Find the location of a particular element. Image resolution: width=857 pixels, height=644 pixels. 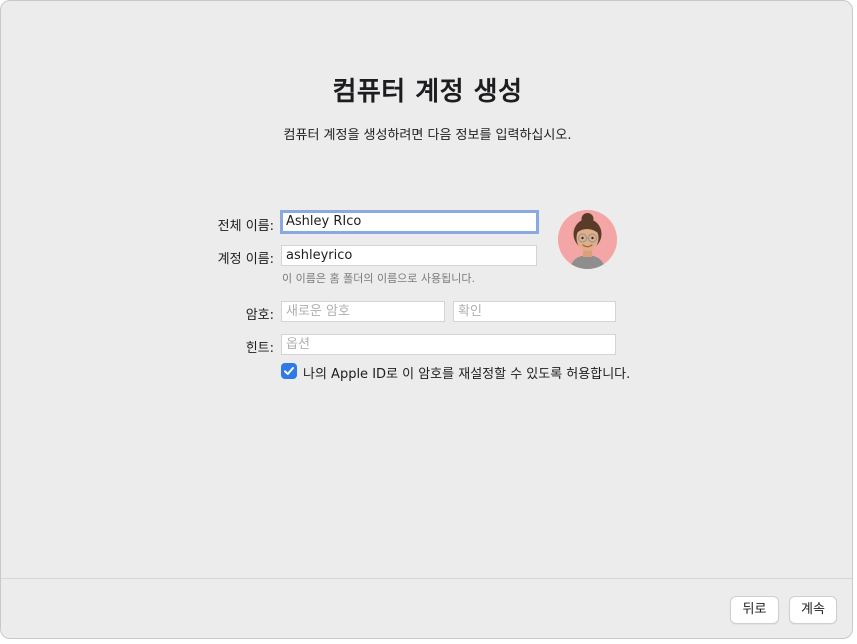

apple-id-reset-checkbox is located at coordinates (289, 371).